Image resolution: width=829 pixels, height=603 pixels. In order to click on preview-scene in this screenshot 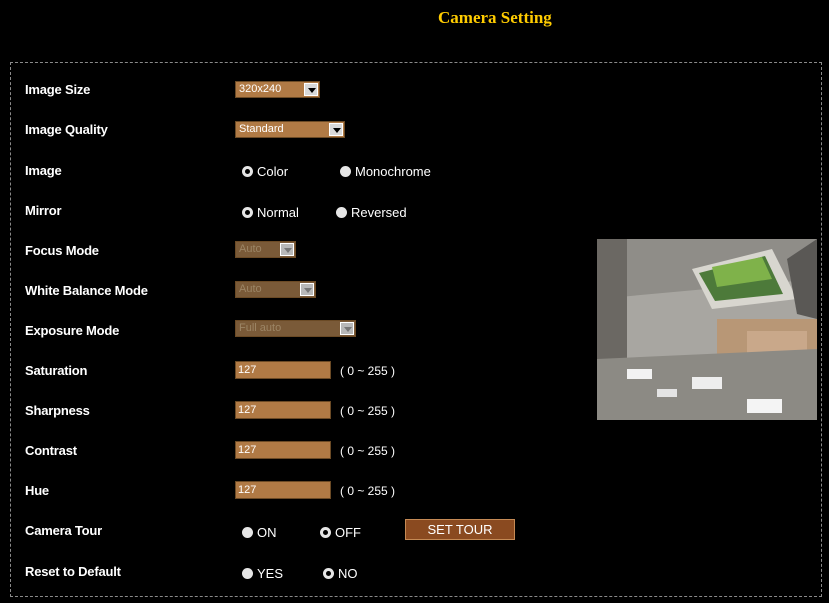, I will do `click(707, 329)`.